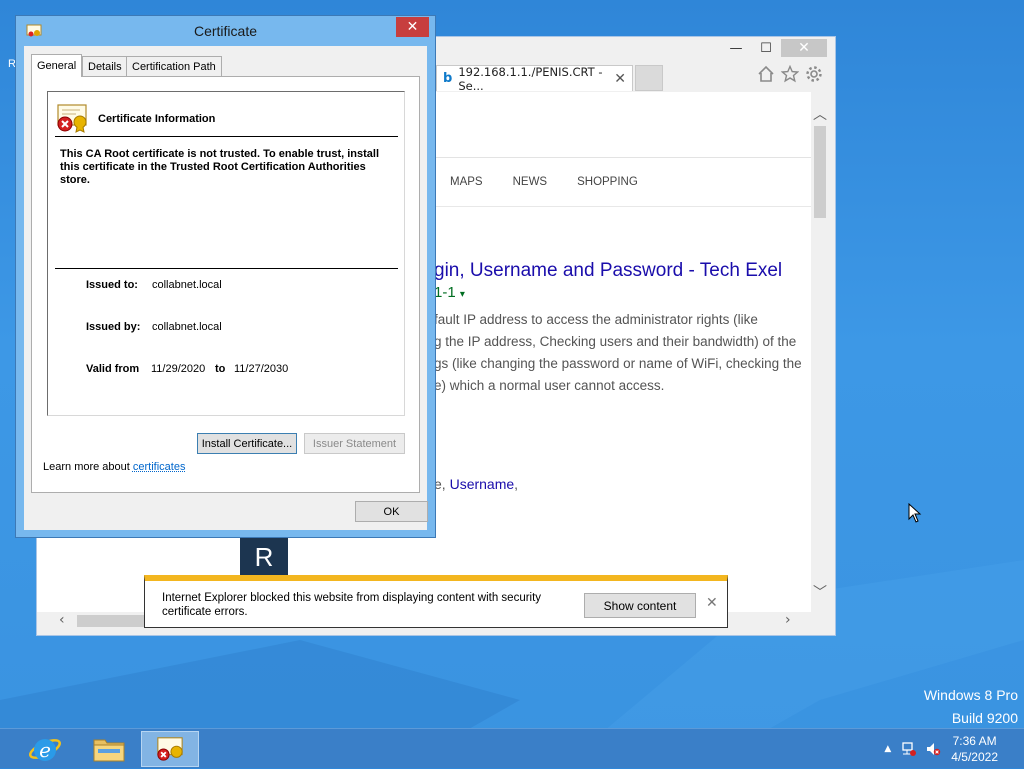  I want to click on ie-close-button: ✕, so click(804, 48).